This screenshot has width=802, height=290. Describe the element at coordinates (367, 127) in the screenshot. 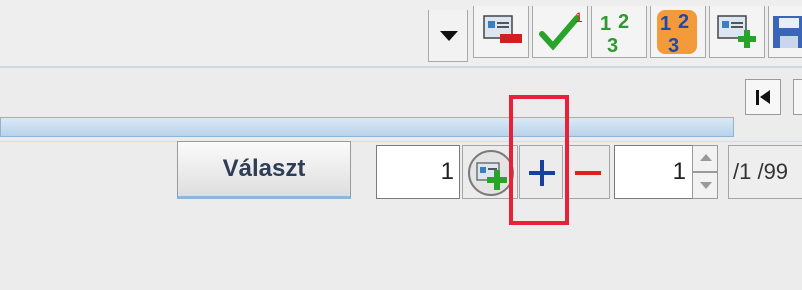

I see `progress-bar` at that location.